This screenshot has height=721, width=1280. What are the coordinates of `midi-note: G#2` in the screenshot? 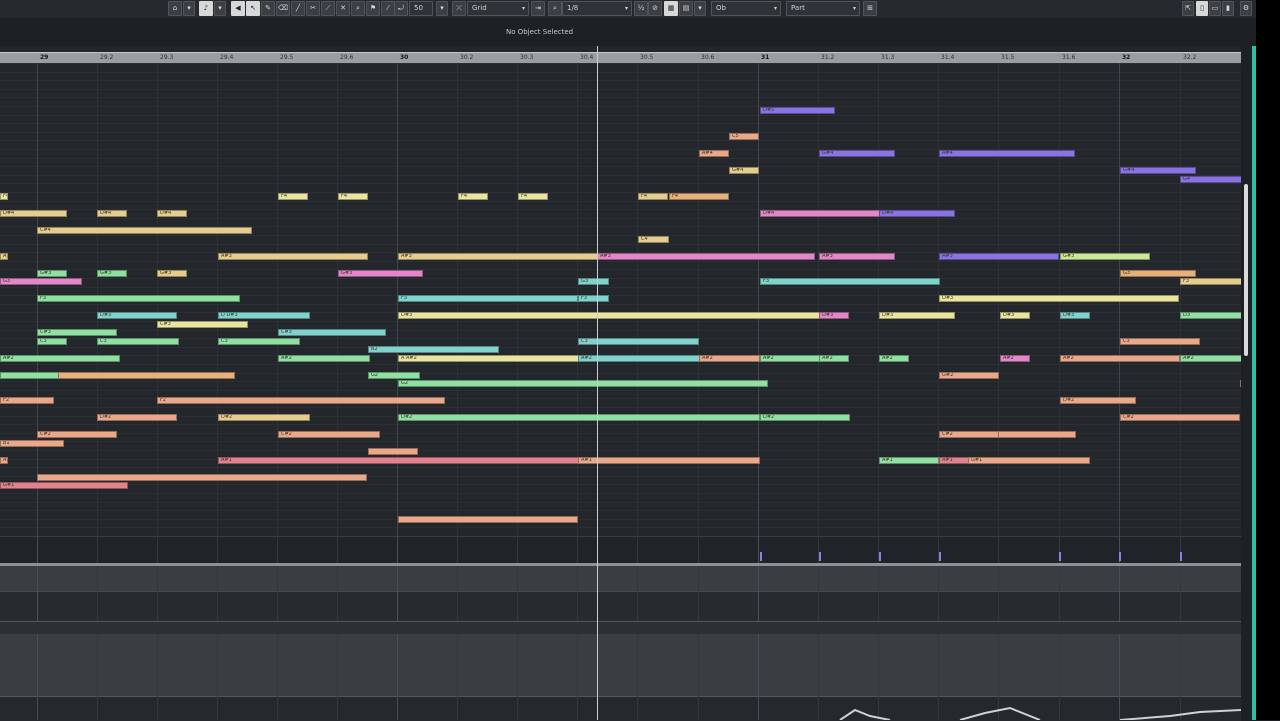 It's located at (969, 375).